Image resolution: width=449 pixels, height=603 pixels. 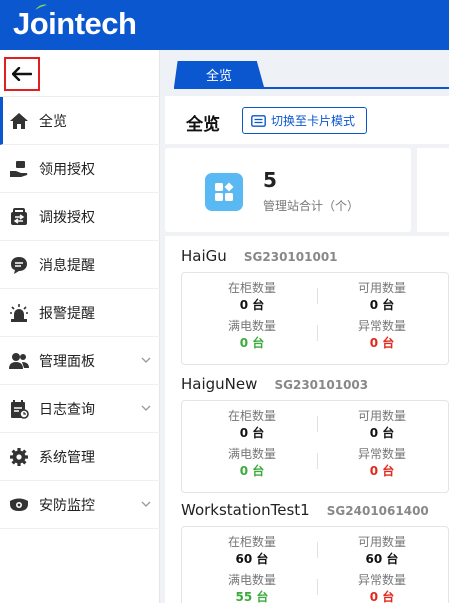 I want to click on transfer-icon, so click(x=19, y=216).